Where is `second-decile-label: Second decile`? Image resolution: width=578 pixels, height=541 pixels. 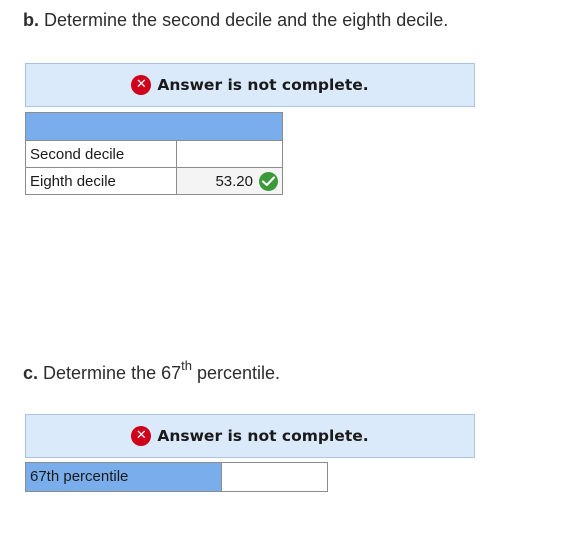 second-decile-label: Second decile is located at coordinates (101, 154).